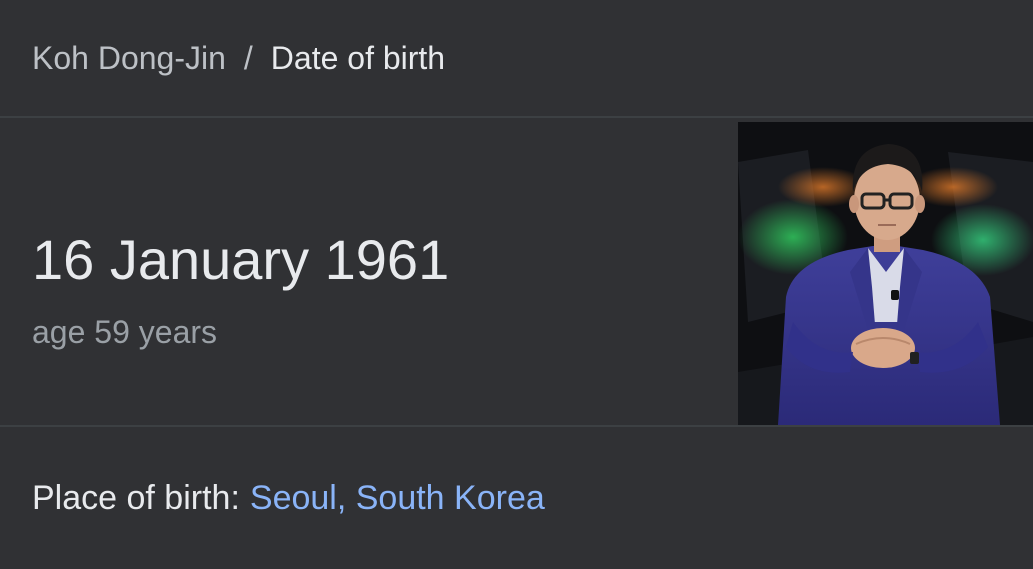  What do you see at coordinates (129, 58) in the screenshot?
I see `breadcrumb-entity-link: Koh Dong-Jin` at bounding box center [129, 58].